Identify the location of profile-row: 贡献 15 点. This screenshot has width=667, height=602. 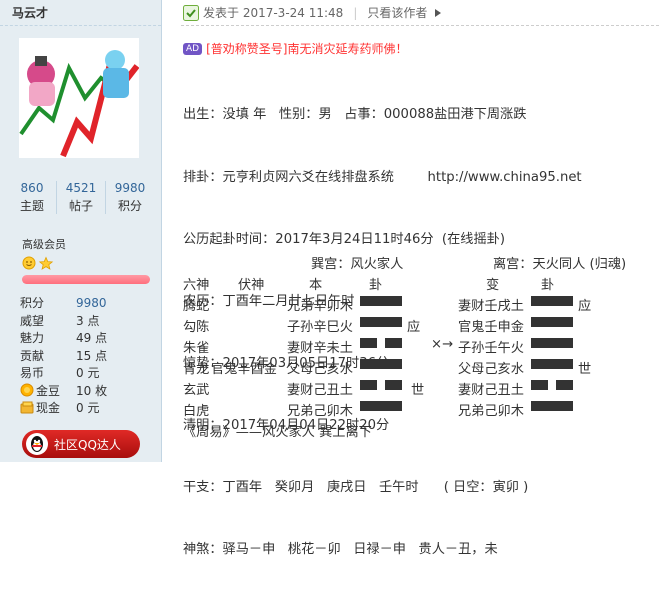
(63, 356).